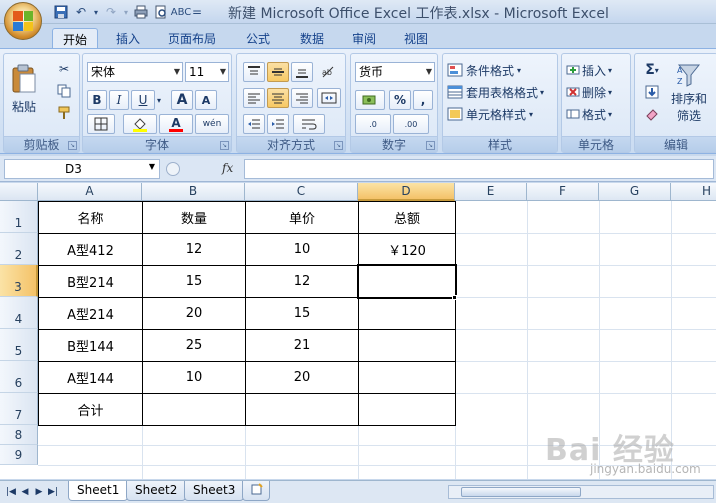 This screenshot has width=716, height=503. What do you see at coordinates (159, 100) in the screenshot?
I see `underline-dropdown-icon: ▾` at bounding box center [159, 100].